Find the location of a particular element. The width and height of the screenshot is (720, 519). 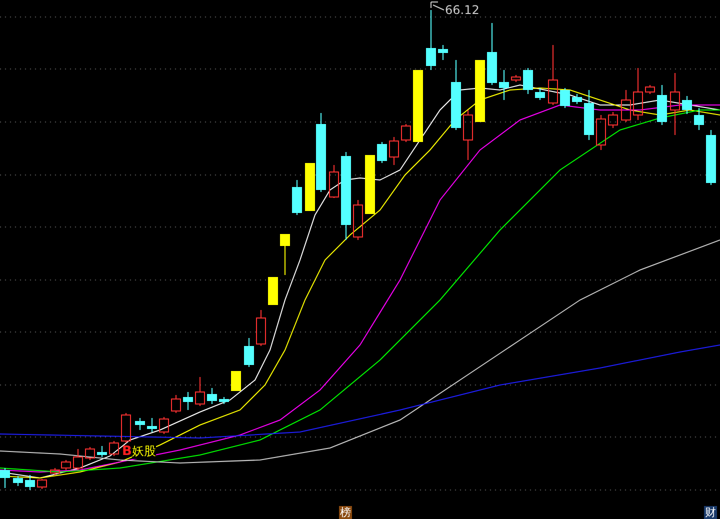

high-marker-icon is located at coordinates (437, 6).